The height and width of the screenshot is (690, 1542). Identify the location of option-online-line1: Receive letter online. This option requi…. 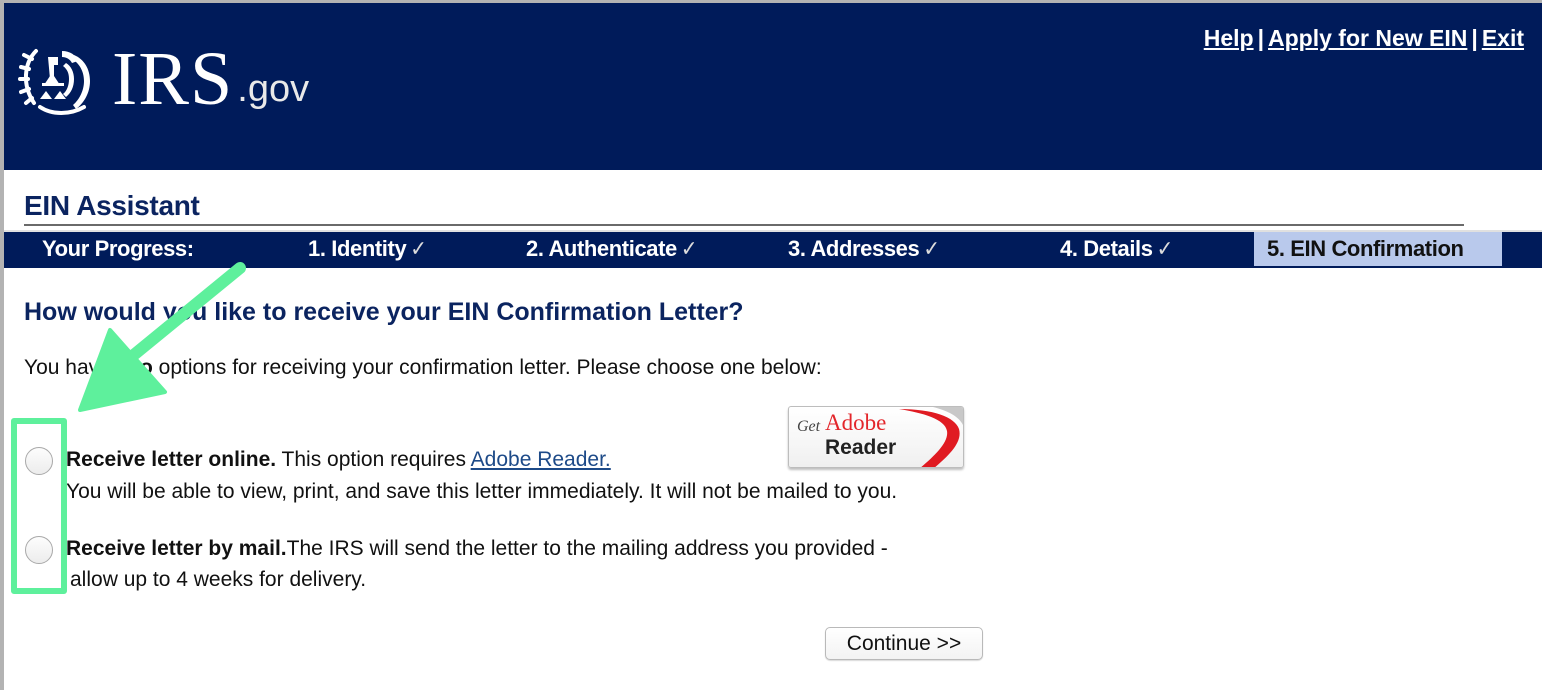
(338, 460).